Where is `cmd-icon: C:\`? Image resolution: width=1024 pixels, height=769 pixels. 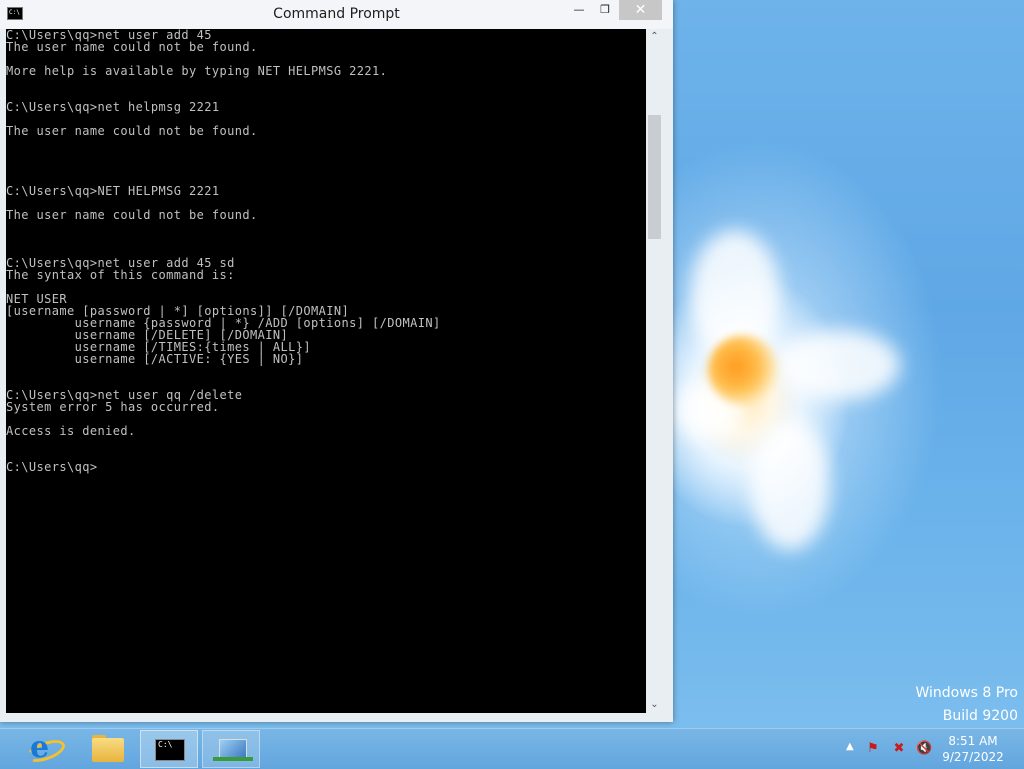 cmd-icon: C:\ is located at coordinates (170, 750).